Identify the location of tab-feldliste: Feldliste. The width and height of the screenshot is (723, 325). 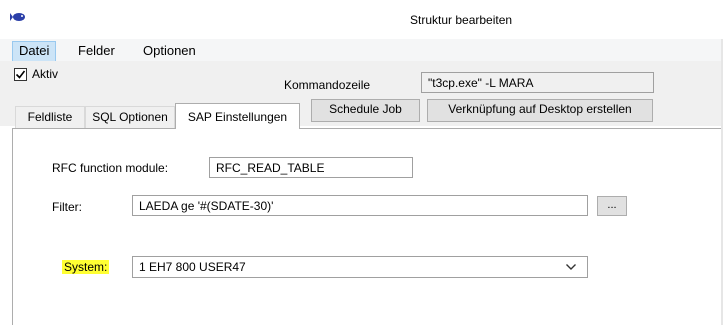
(50, 117).